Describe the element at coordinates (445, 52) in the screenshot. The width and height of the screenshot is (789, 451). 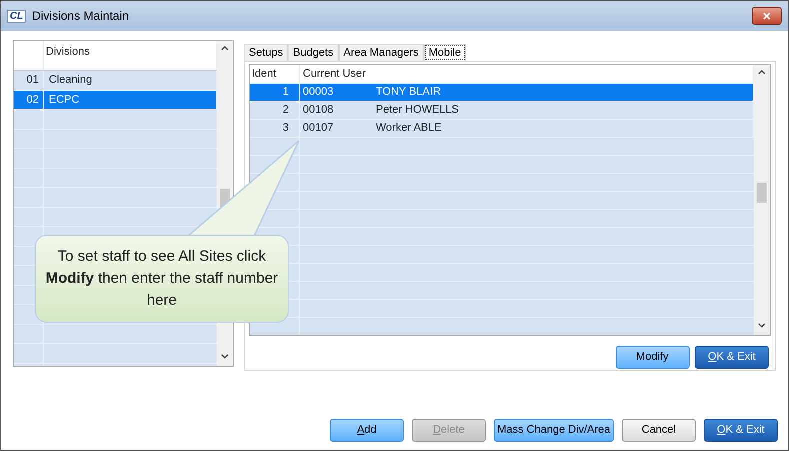
I see `tab: Mobile` at that location.